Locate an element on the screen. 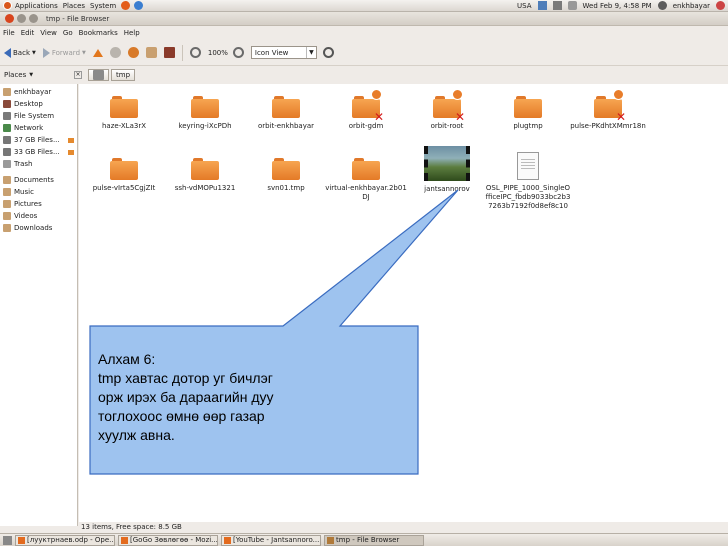 The width and height of the screenshot is (728, 546). system-menu: System is located at coordinates (103, 6).